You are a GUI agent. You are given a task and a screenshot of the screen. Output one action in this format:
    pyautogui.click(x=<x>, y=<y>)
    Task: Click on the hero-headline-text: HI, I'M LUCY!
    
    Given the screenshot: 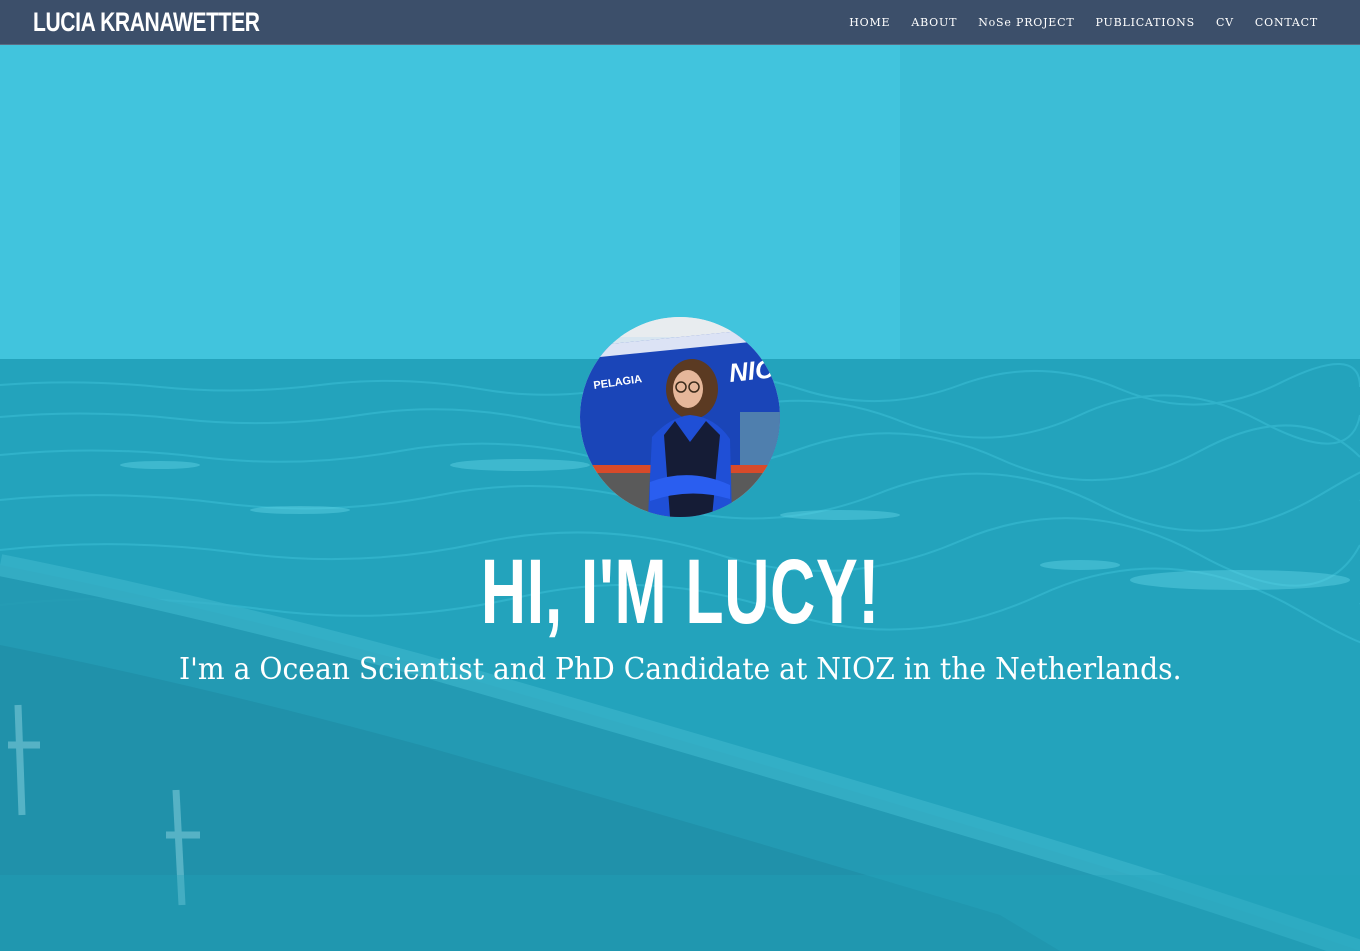 What is the action you would take?
    pyautogui.click(x=680, y=592)
    